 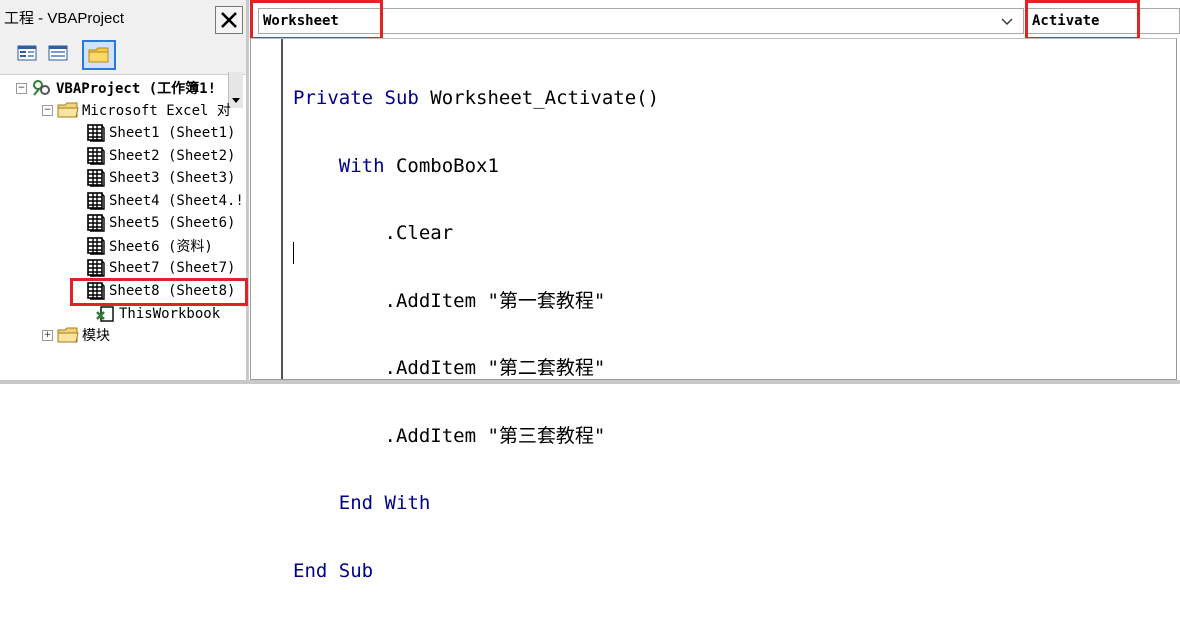 I want to click on tree-node-excel-objects: − Microsoft Excel 对, so click(x=136, y=110).